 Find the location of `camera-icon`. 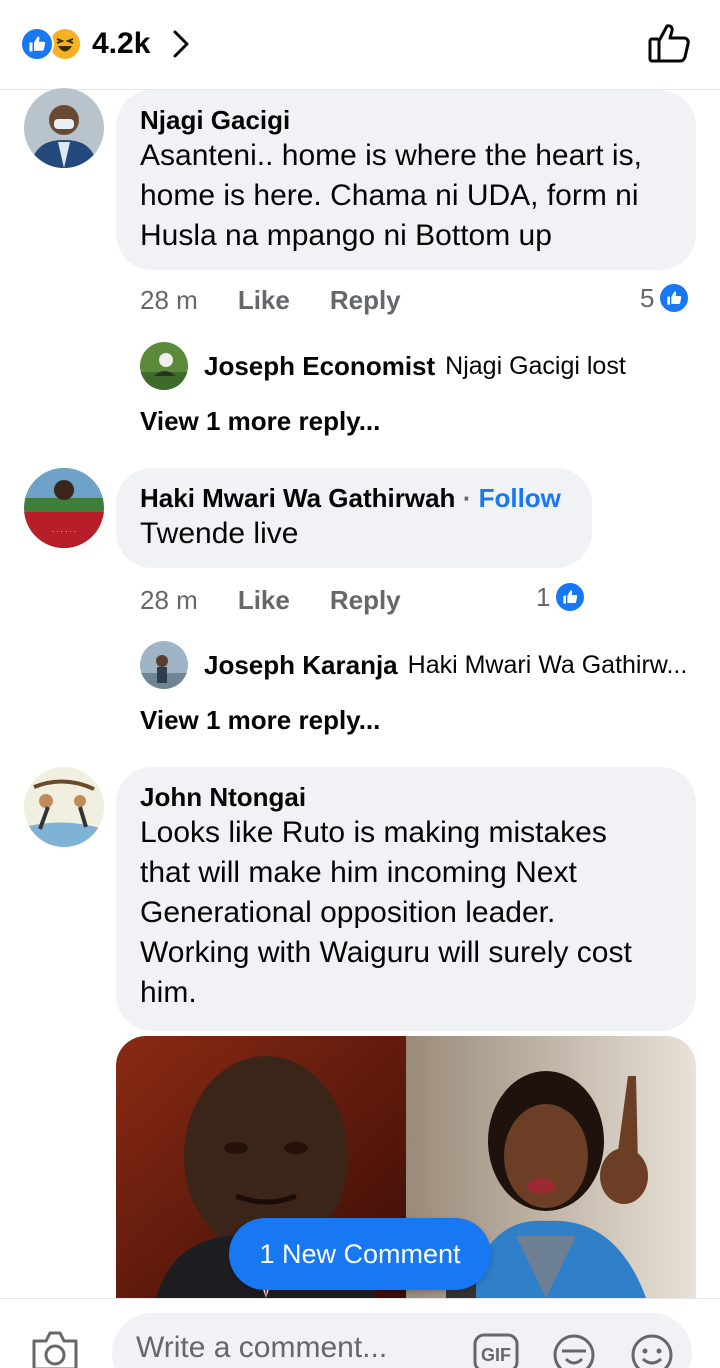

camera-icon is located at coordinates (55, 1348).